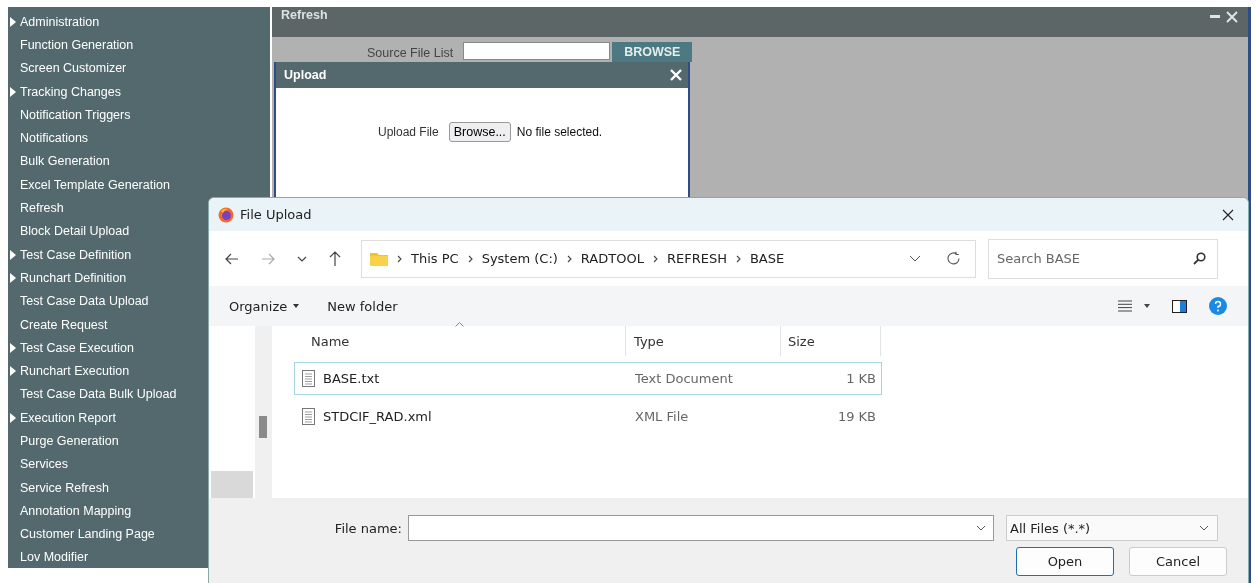 Image resolution: width=1256 pixels, height=583 pixels. I want to click on sidebar-item: Tracking Changes, so click(139, 91).